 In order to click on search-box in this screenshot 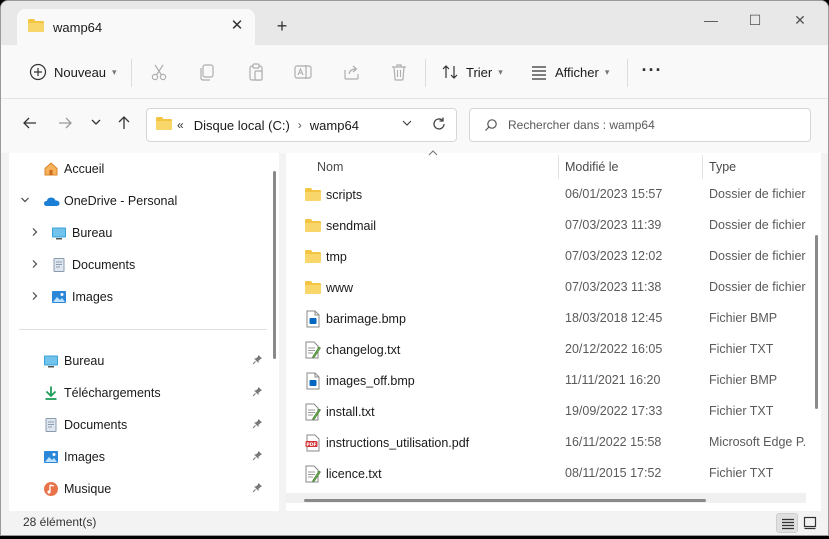, I will do `click(640, 125)`.